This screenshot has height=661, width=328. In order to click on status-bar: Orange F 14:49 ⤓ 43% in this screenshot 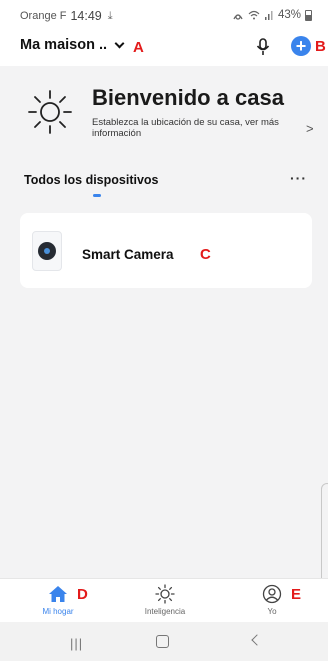, I will do `click(164, 14)`.